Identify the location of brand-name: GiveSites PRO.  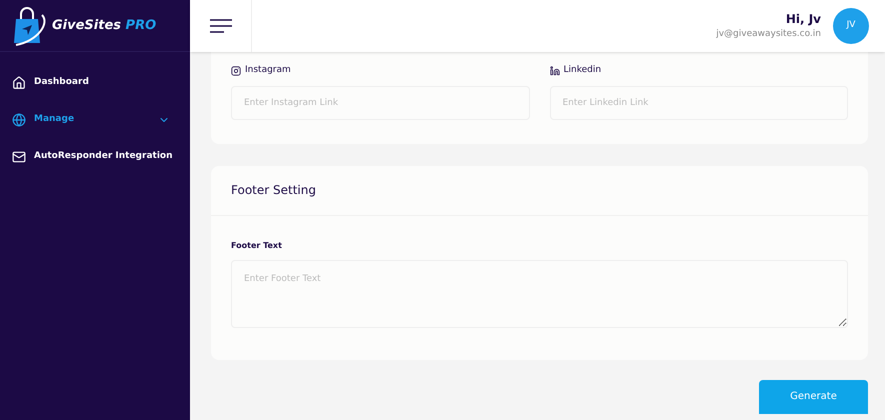
(104, 25).